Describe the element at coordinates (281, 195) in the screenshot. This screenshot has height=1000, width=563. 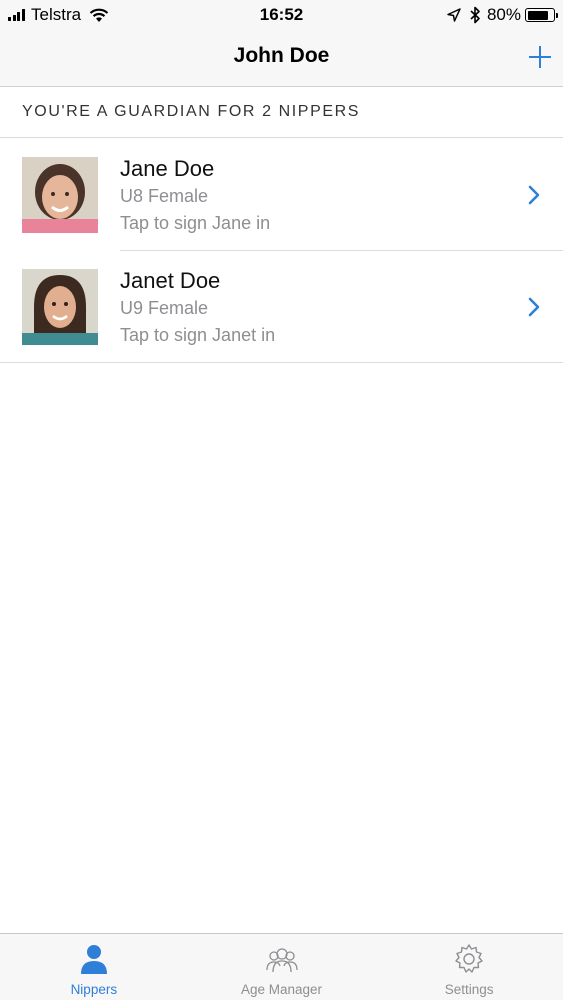
I see `nipper-row-jane: Jane Doe U8 Female Tap to sign Jane in` at that location.